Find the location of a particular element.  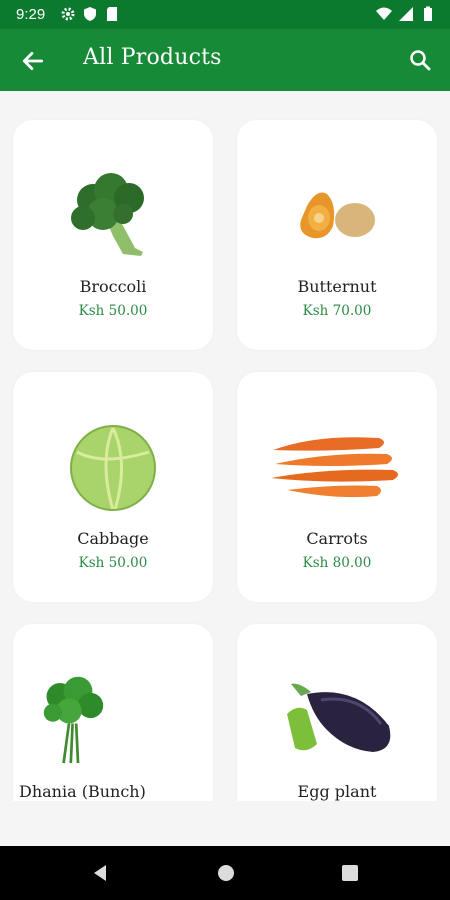

search-icon is located at coordinates (420, 60).